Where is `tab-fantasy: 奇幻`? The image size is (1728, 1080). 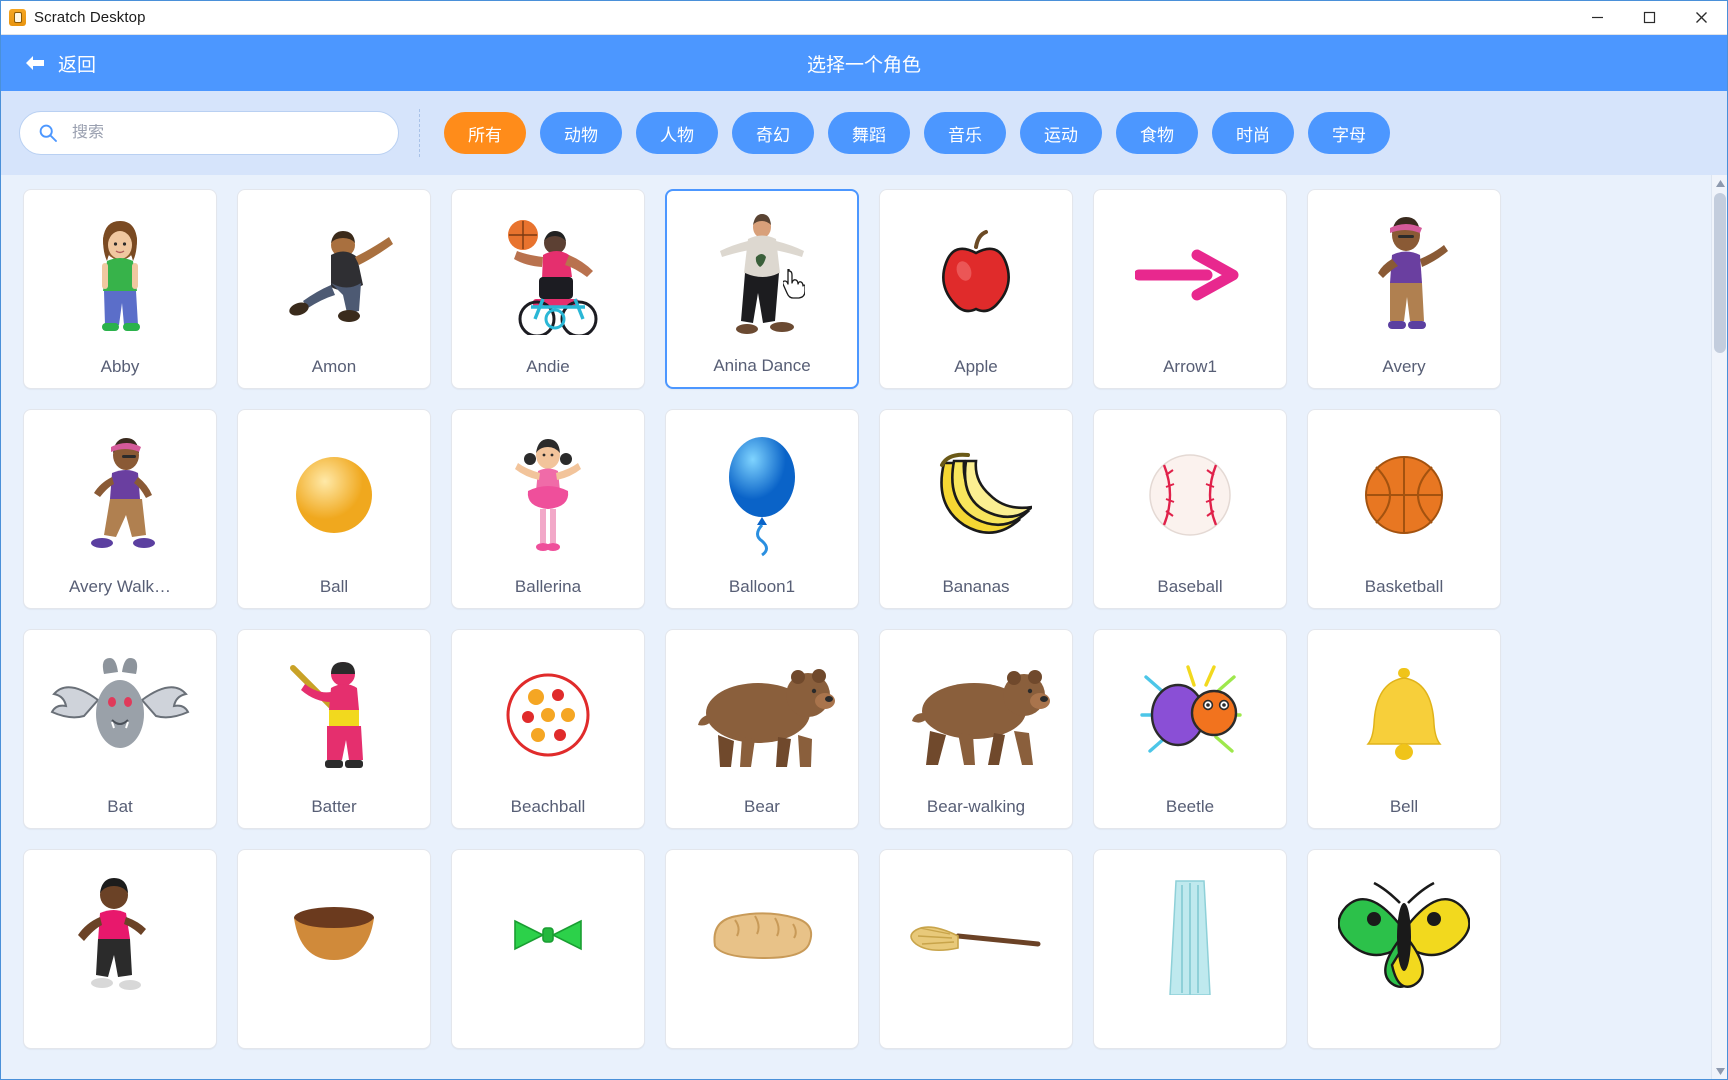
tab-fantasy: 奇幻 is located at coordinates (773, 133).